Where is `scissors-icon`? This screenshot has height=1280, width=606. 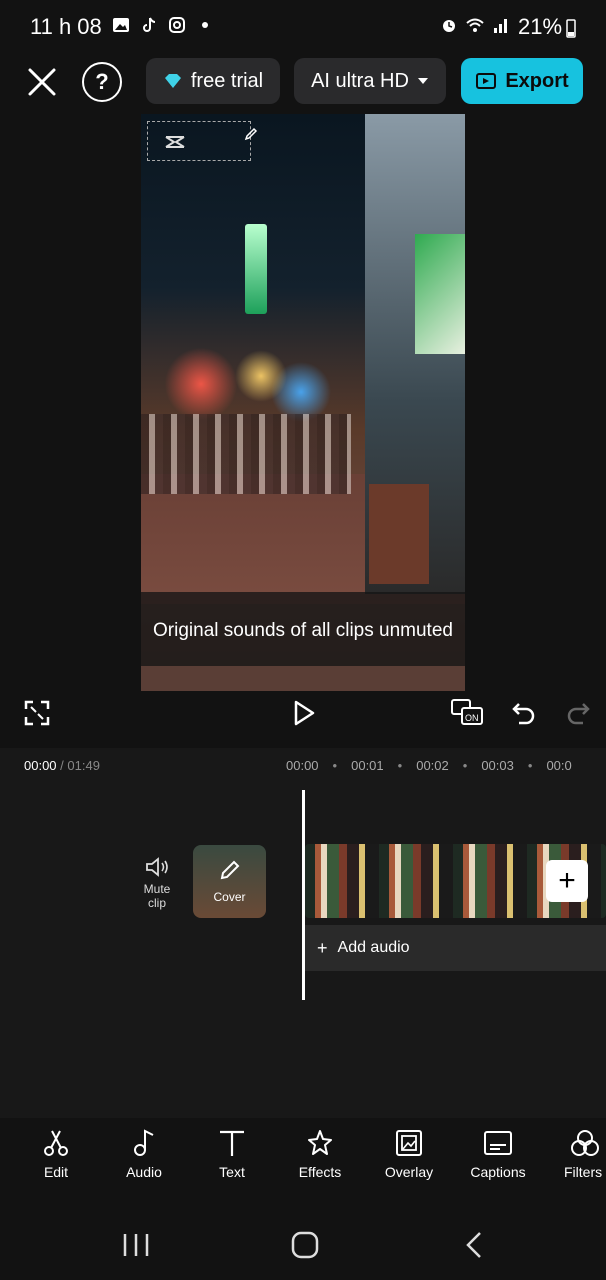
scissors-icon is located at coordinates (56, 1143).